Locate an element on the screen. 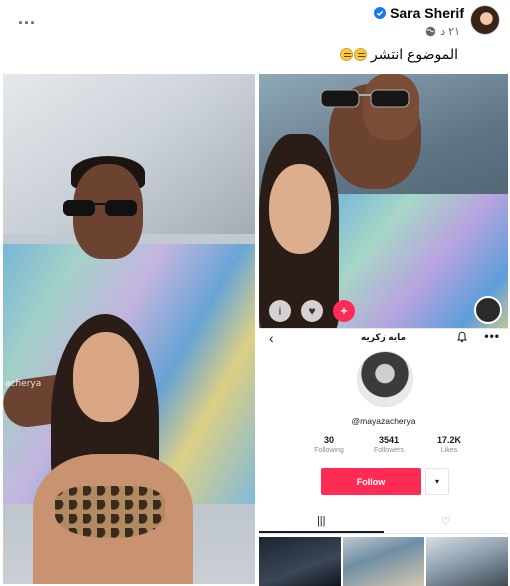  photo-watermark: acherya is located at coordinates (23, 384).